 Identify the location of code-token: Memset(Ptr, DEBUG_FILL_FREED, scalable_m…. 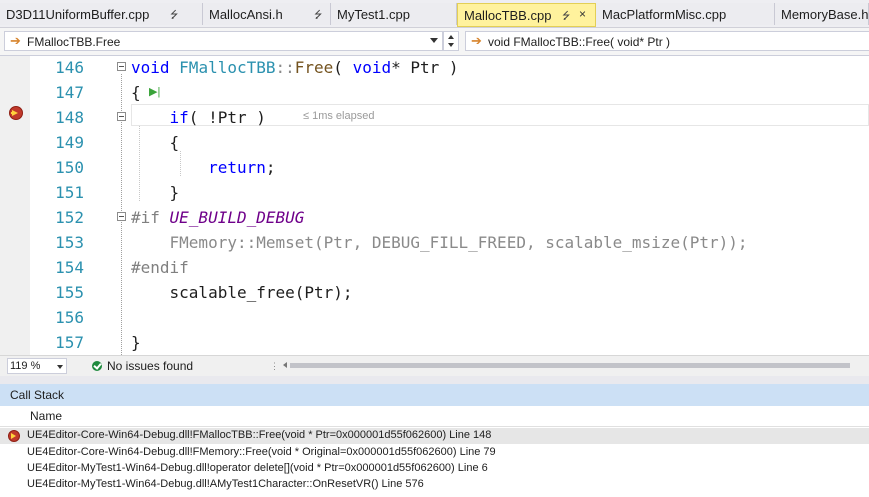
(502, 242).